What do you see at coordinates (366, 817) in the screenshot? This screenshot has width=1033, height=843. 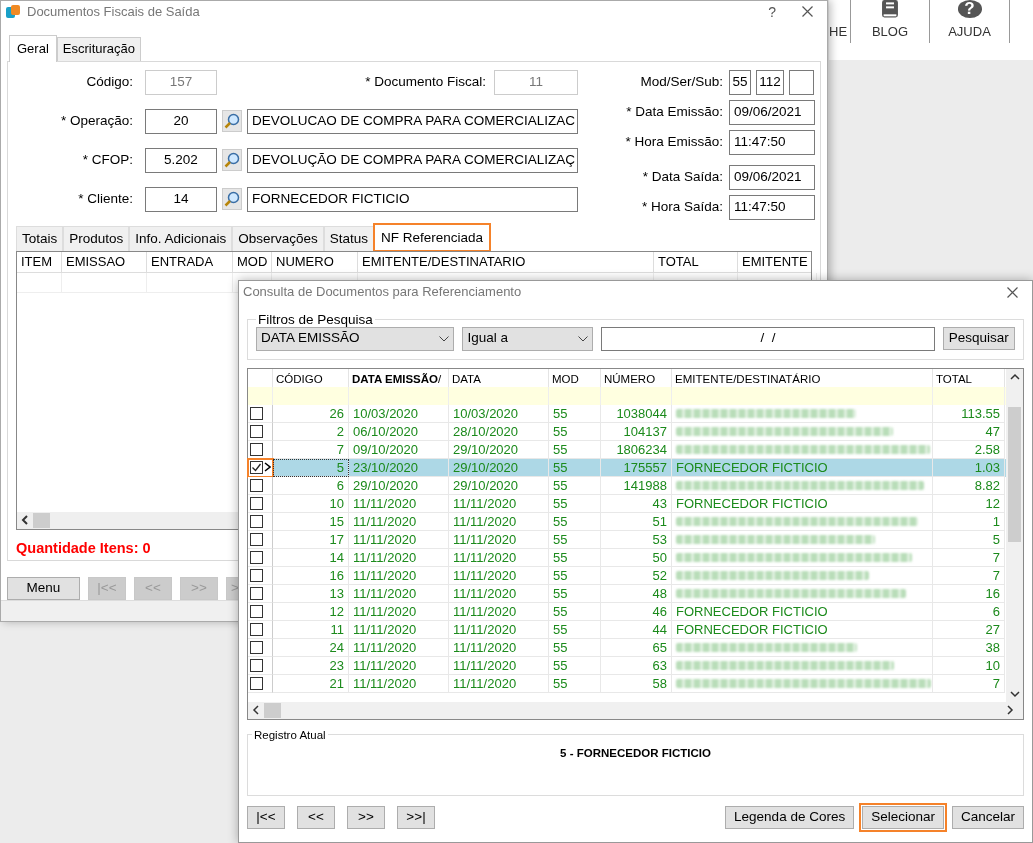 I see `nav-button: >>` at bounding box center [366, 817].